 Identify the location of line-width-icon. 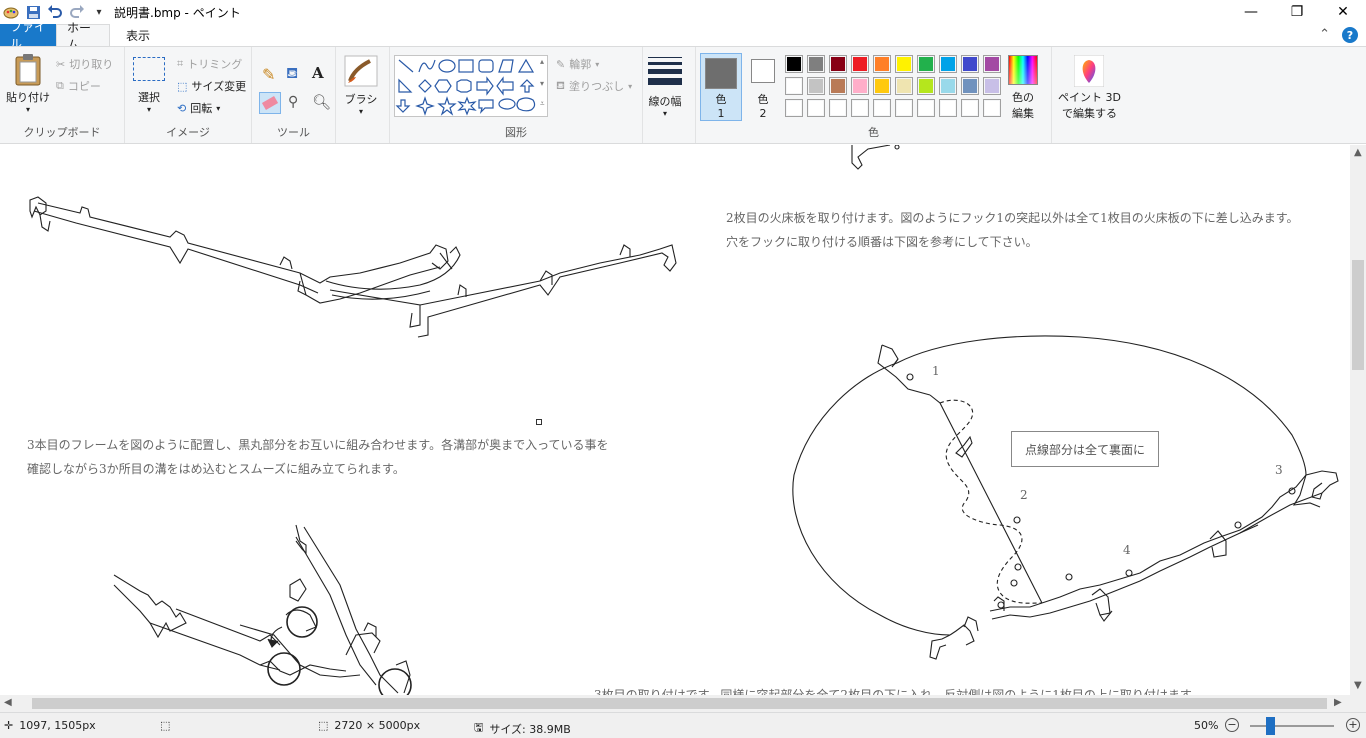
(665, 71).